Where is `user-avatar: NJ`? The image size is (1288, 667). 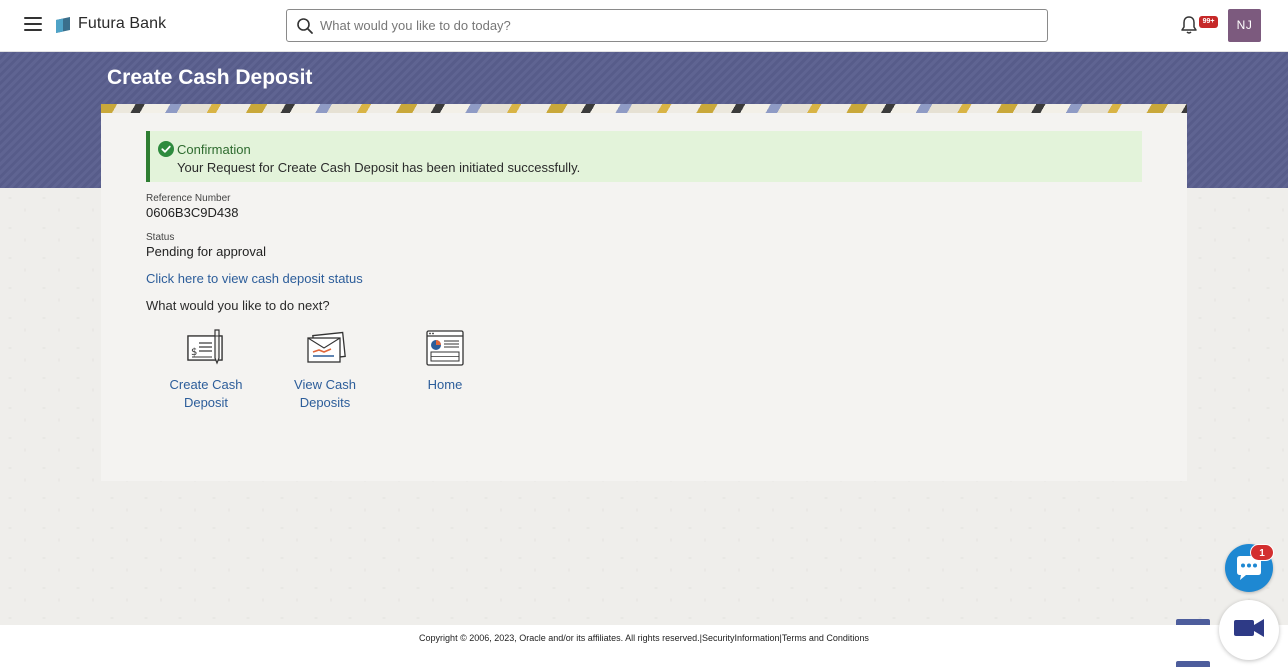 user-avatar: NJ is located at coordinates (1244, 25).